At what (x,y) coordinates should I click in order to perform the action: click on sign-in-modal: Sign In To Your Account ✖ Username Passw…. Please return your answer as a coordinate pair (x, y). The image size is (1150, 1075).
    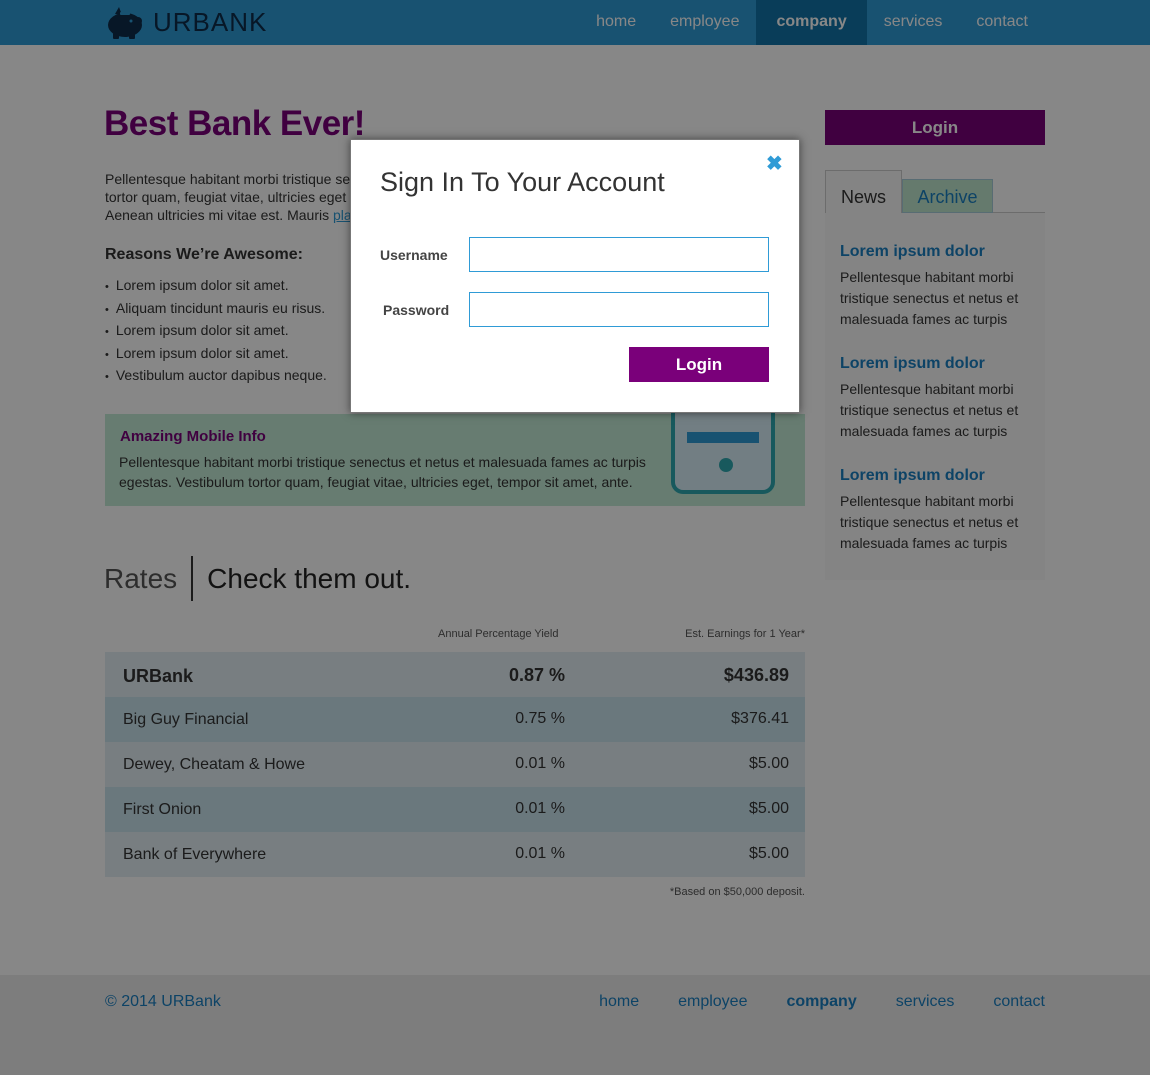
    Looking at the image, I should click on (575, 276).